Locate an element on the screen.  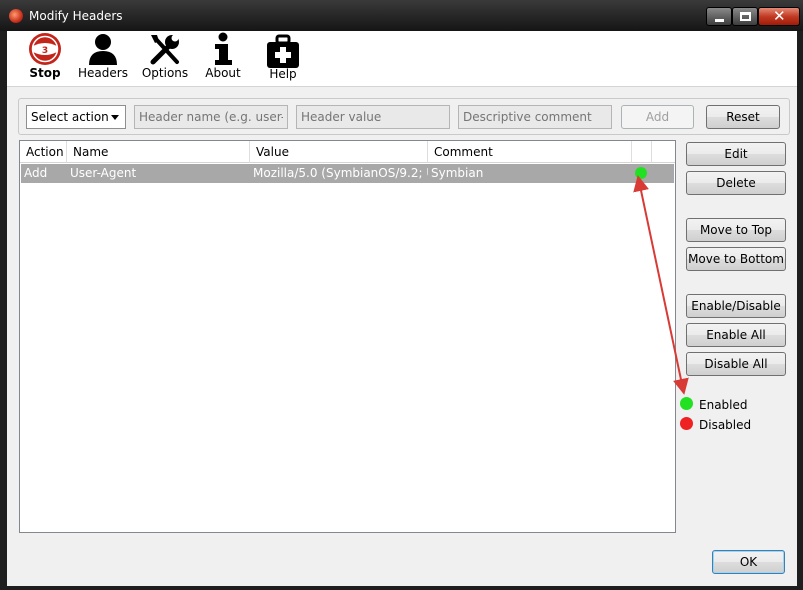
headers-label: Headers is located at coordinates (103, 73).